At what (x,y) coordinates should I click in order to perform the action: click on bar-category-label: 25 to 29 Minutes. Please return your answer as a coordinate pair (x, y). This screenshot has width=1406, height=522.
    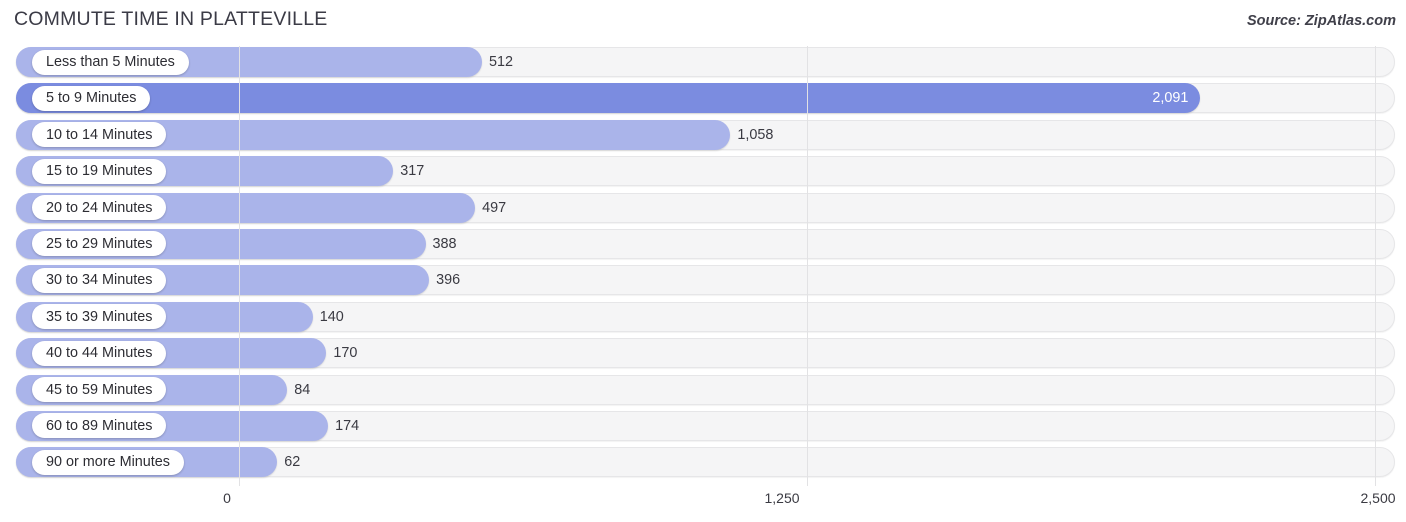
    Looking at the image, I should click on (99, 244).